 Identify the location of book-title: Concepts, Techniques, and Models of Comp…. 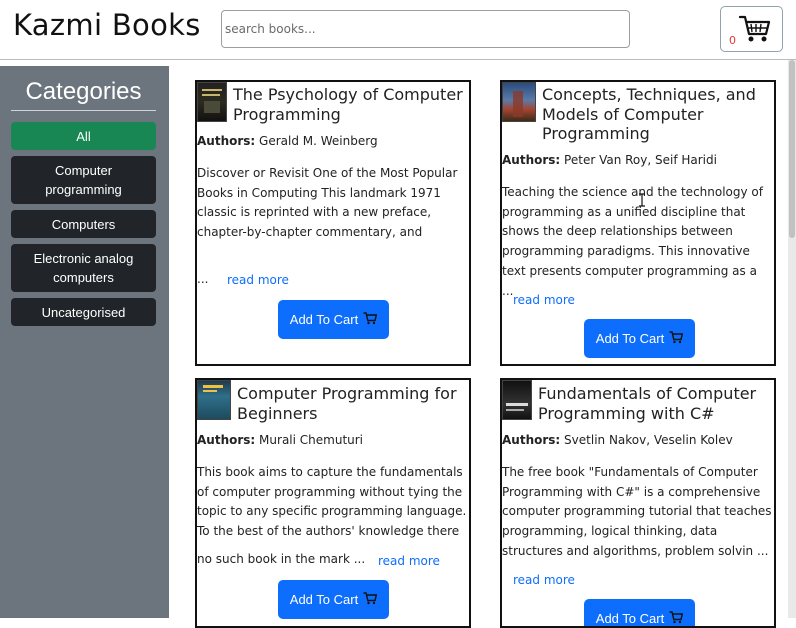
(649, 114).